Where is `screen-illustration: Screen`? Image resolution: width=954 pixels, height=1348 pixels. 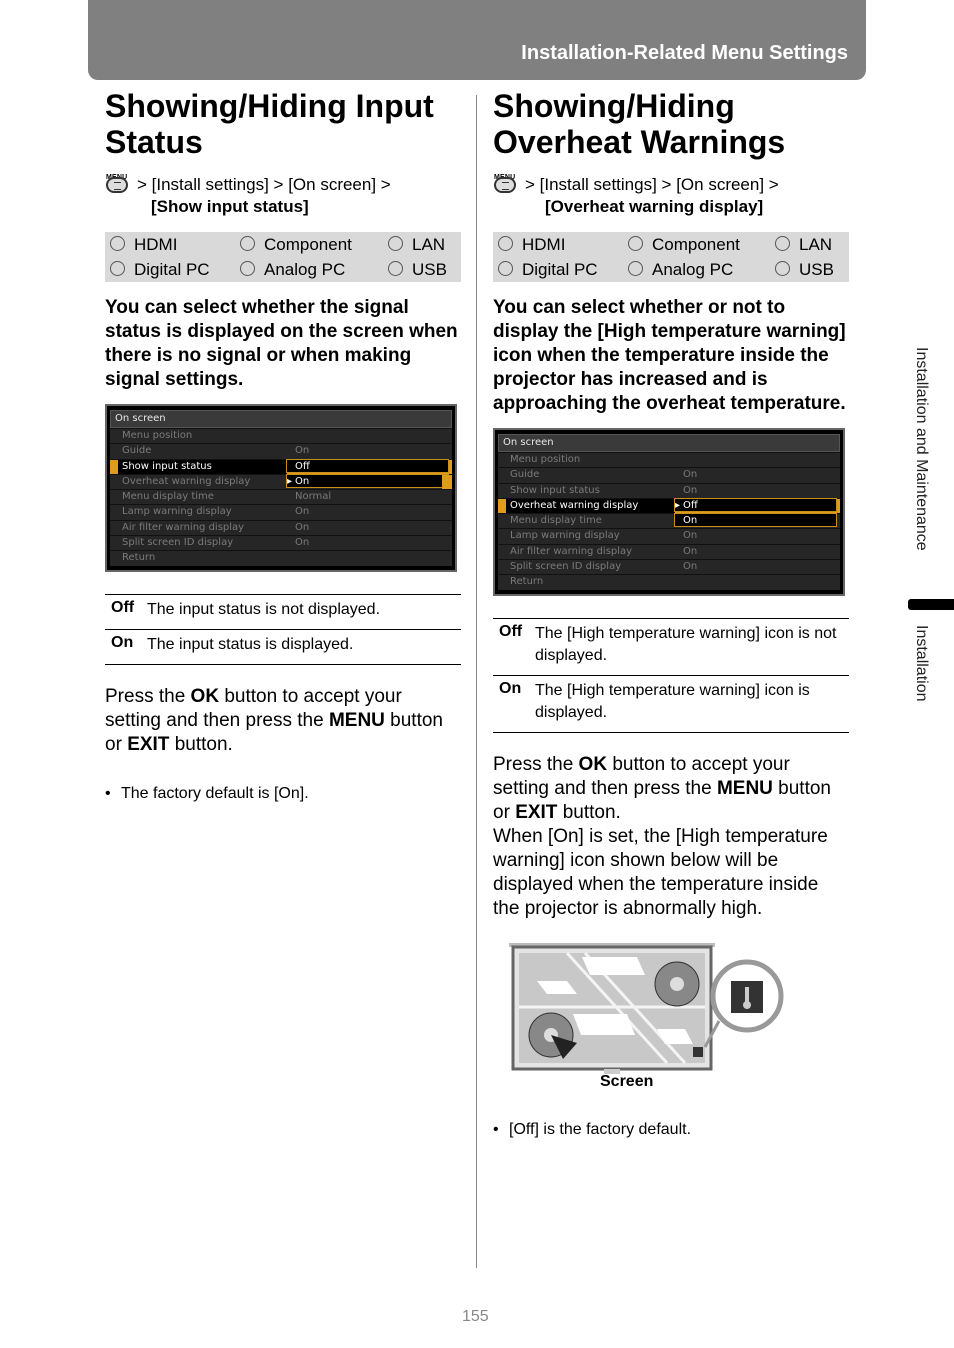
screen-illustration: Screen is located at coordinates (652, 1014).